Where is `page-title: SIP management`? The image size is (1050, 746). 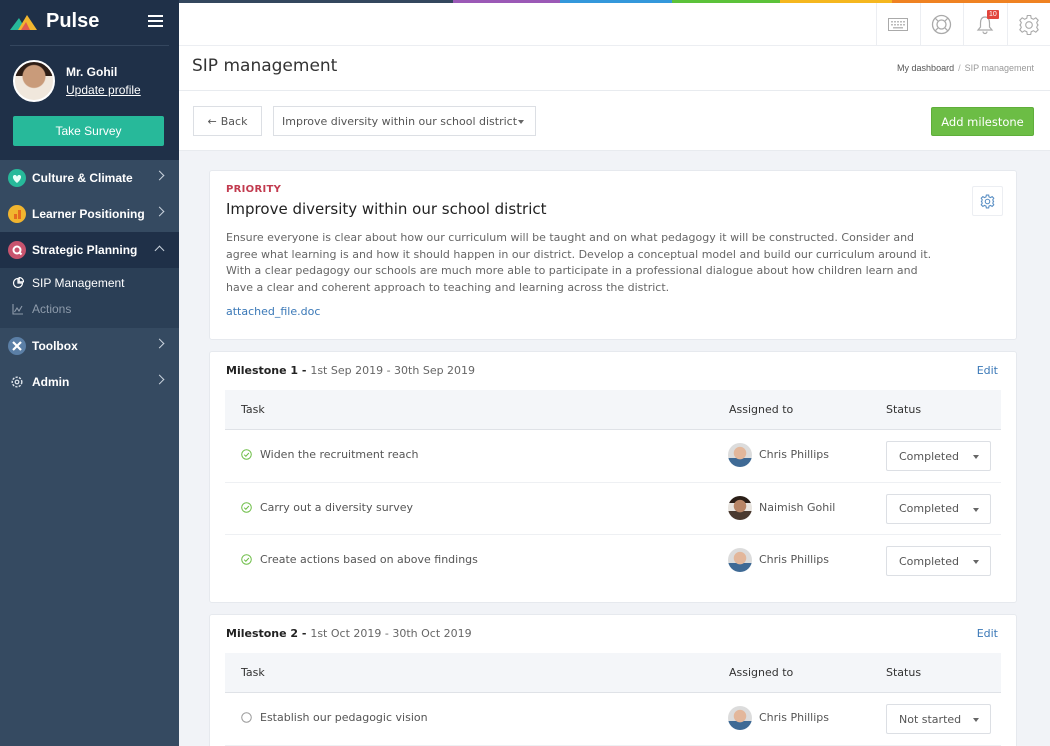
page-title: SIP management is located at coordinates (265, 66).